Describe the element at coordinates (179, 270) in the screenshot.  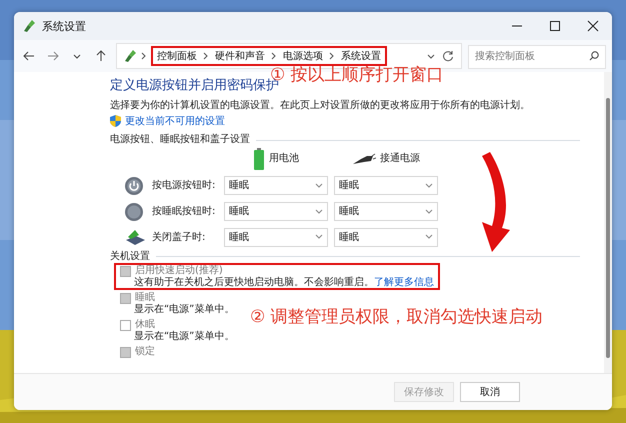
I see `checkbox-label: 启用快速启动(推荐)` at that location.